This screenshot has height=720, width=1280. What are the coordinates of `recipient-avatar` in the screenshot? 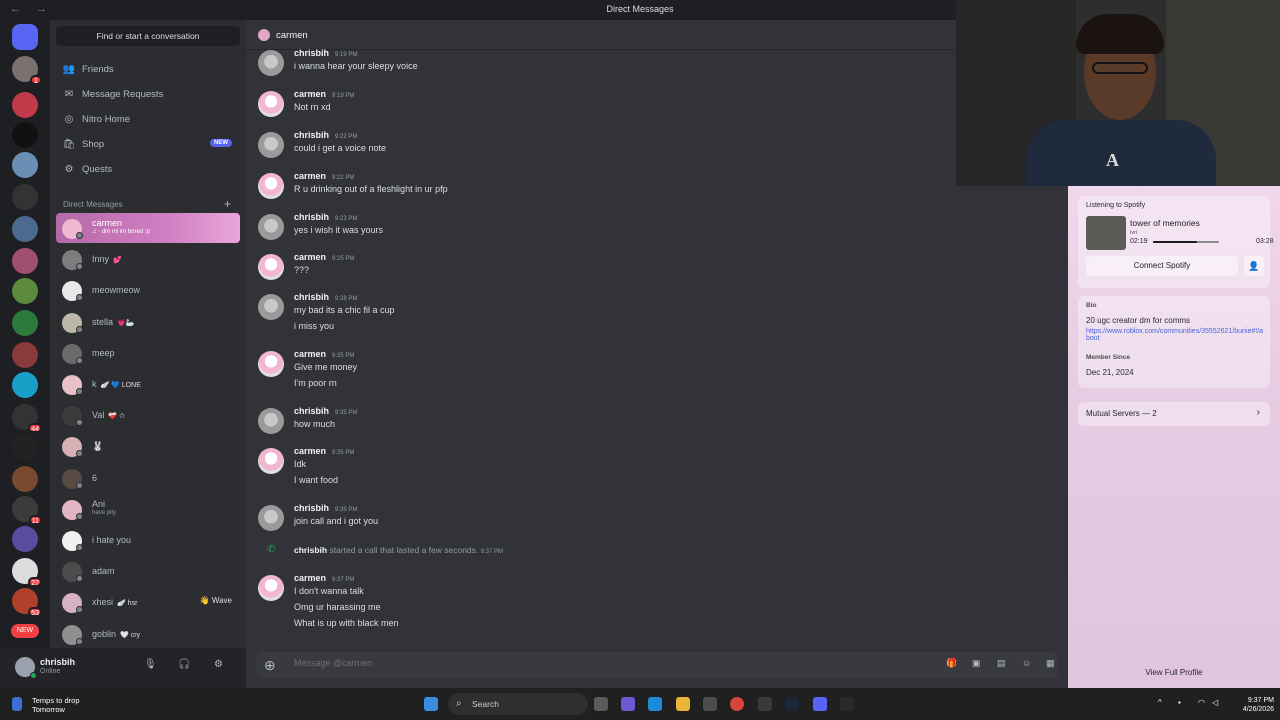 It's located at (264, 35).